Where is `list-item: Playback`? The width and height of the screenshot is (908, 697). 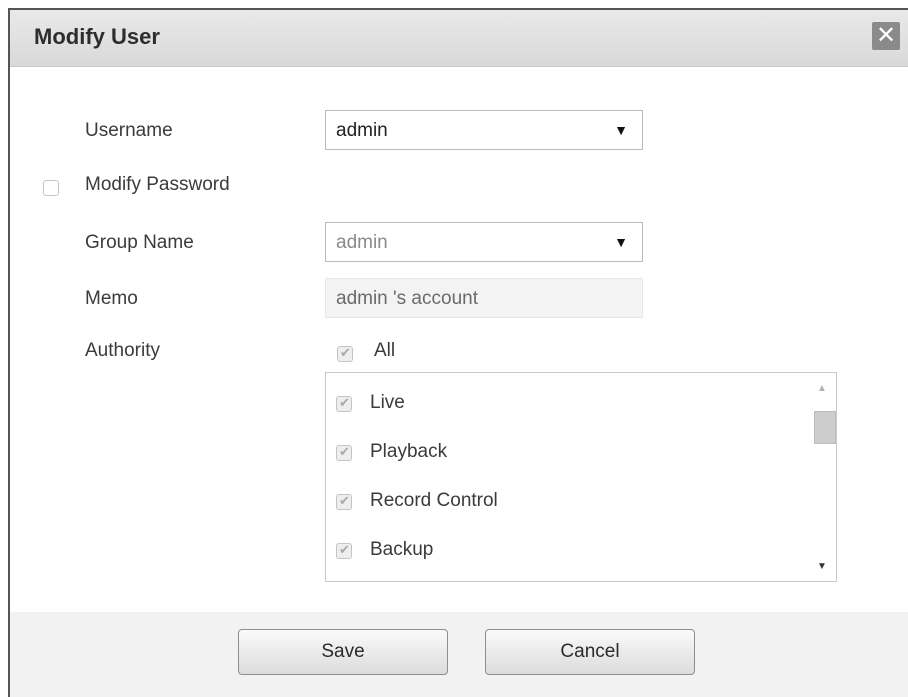
list-item: Playback is located at coordinates (566, 452).